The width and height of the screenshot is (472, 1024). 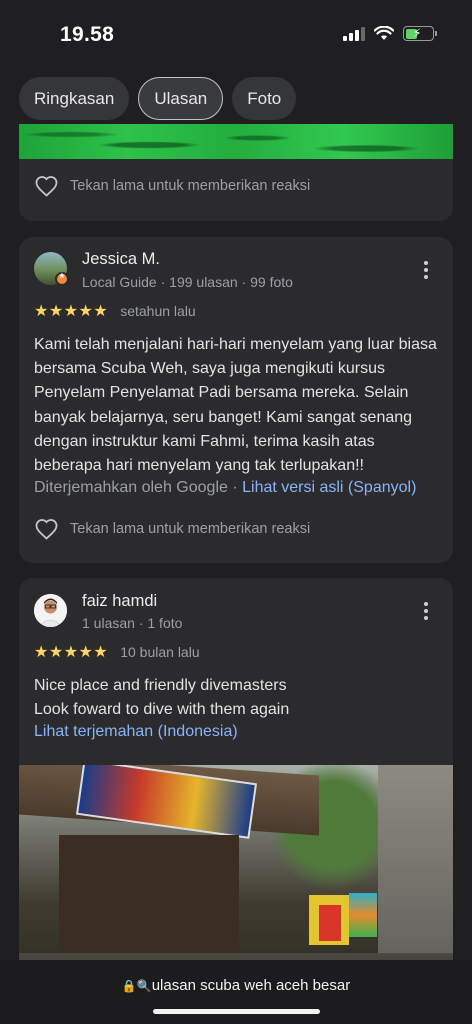 What do you see at coordinates (115, 311) in the screenshot?
I see `rating-row: ★★★★★ setahun lalu` at bounding box center [115, 311].